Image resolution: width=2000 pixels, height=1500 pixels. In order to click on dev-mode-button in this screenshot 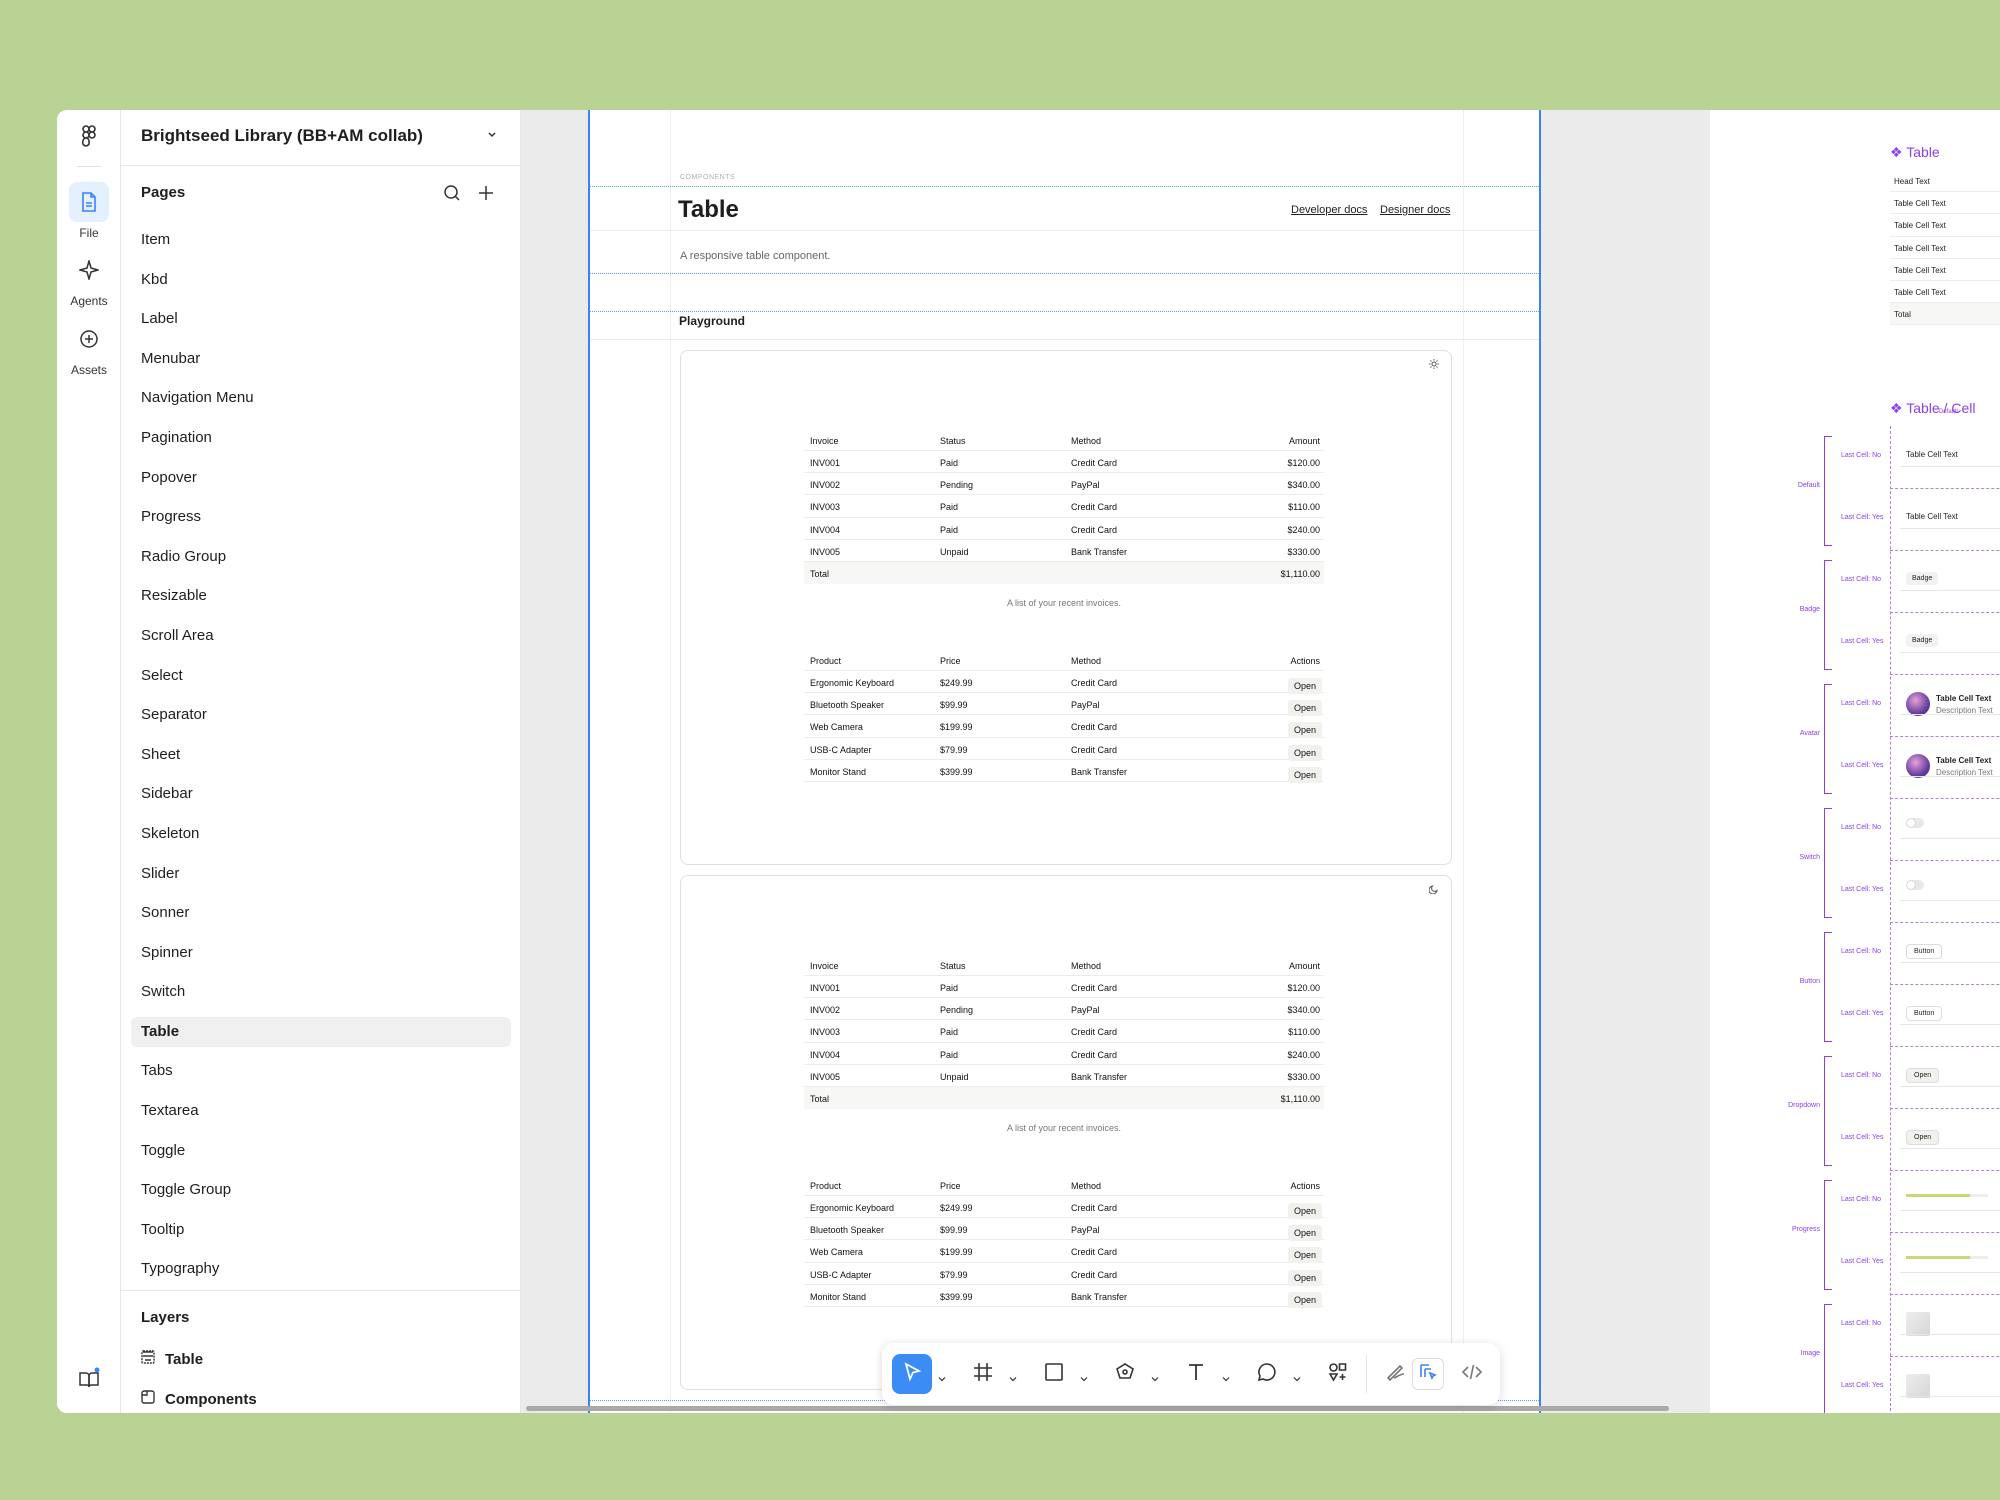, I will do `click(1472, 1374)`.